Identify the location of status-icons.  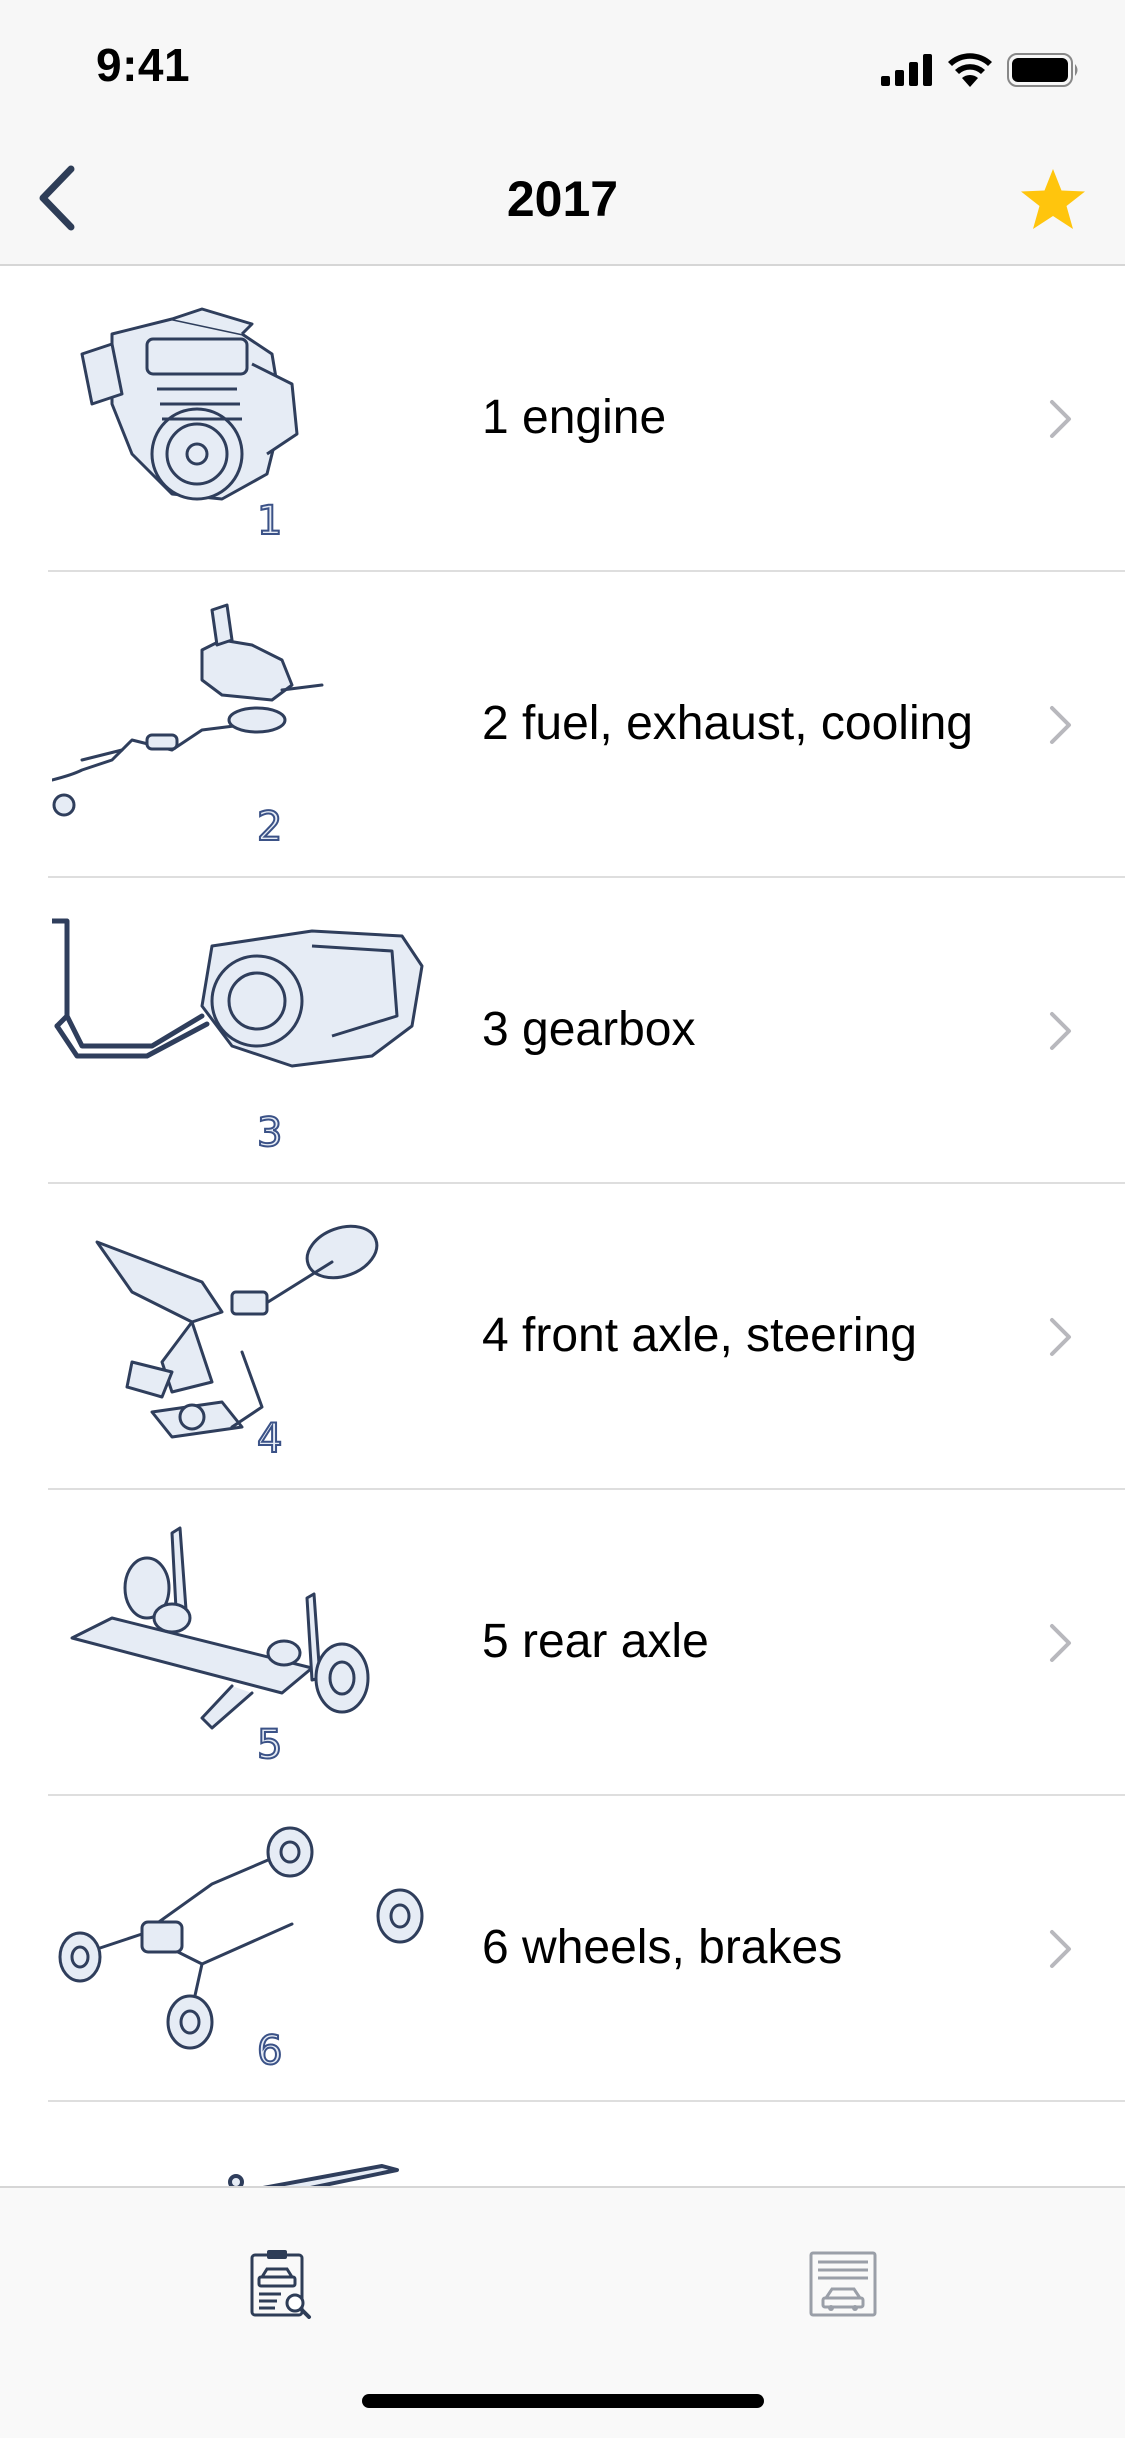
(981, 70).